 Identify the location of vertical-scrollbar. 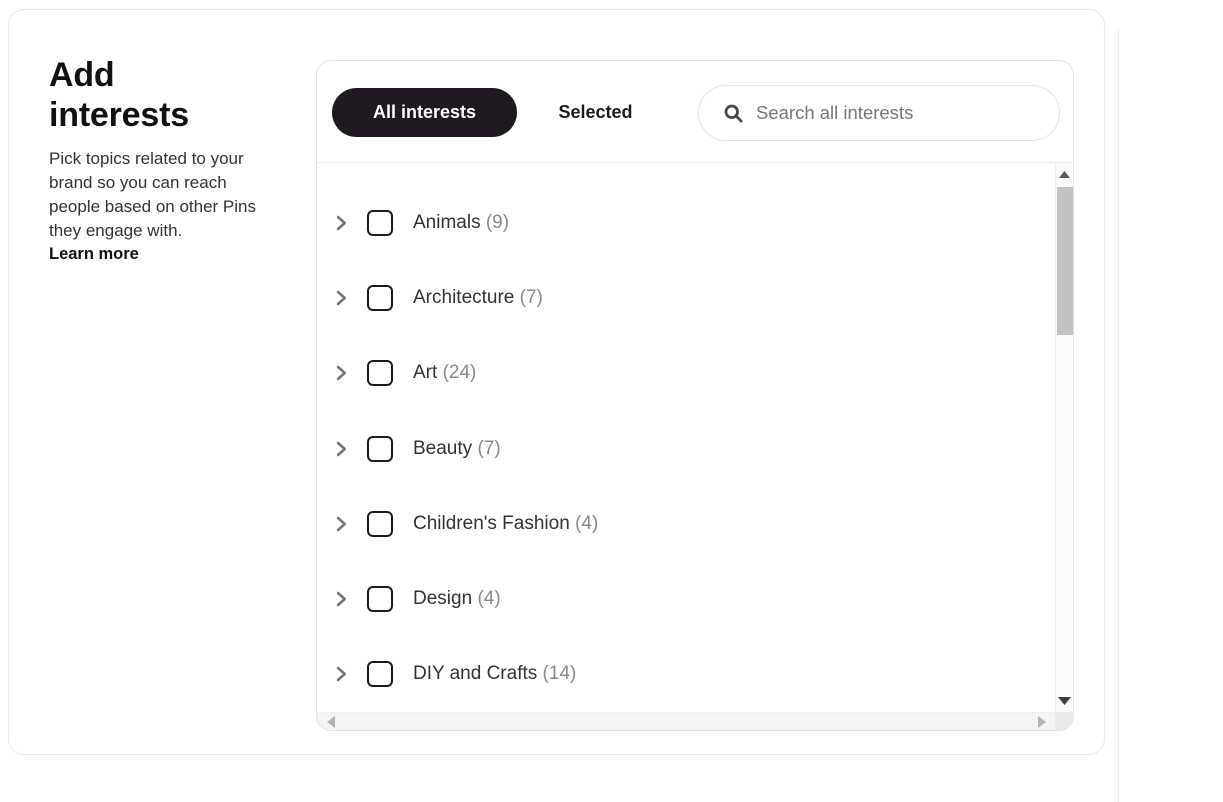
(1064, 437).